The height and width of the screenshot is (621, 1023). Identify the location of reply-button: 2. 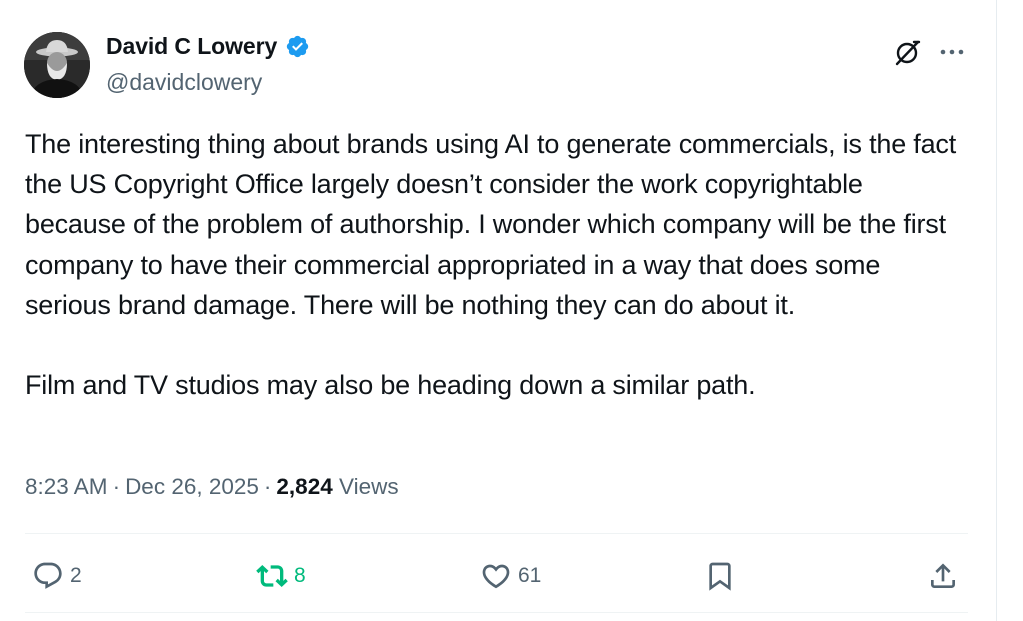
(57, 576).